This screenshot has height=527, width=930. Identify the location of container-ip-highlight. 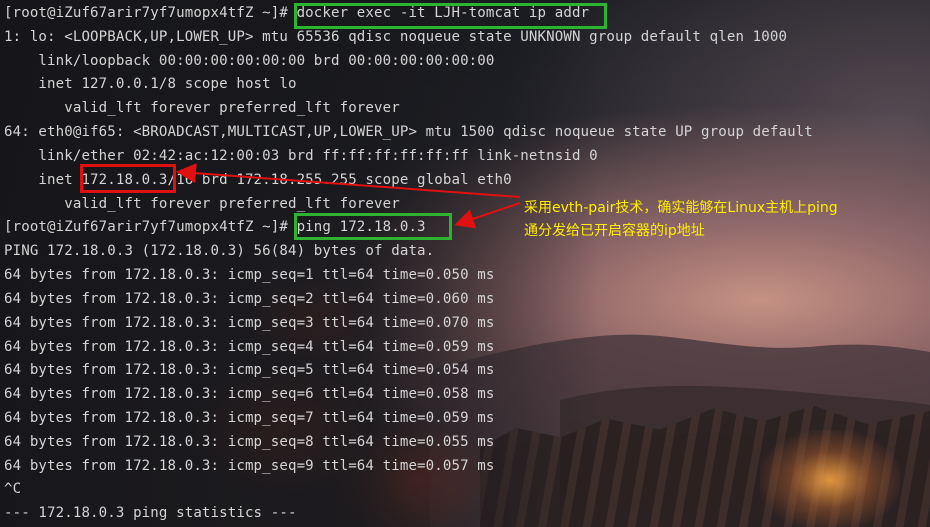
(128, 178).